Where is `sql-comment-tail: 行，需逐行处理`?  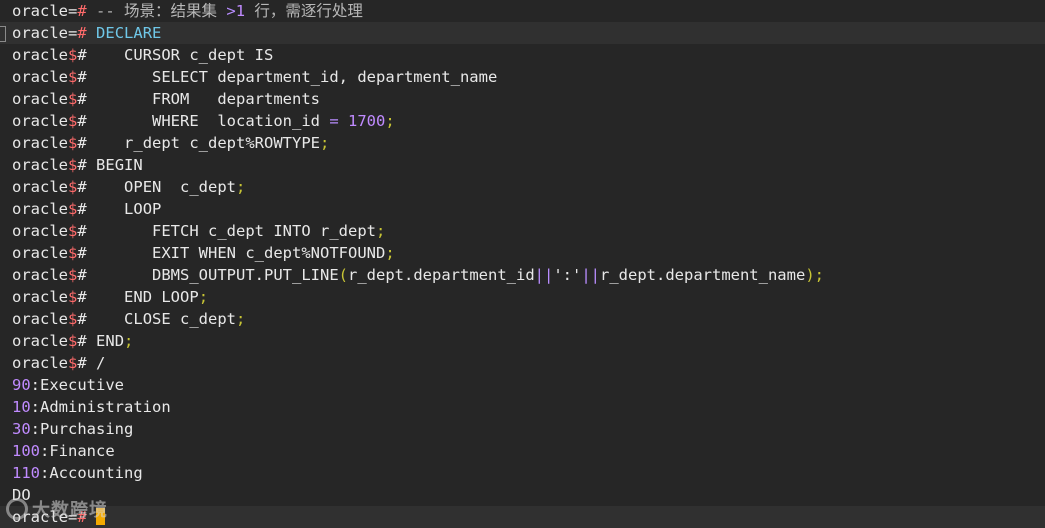
sql-comment-tail: 行，需逐行处理 is located at coordinates (304, 11).